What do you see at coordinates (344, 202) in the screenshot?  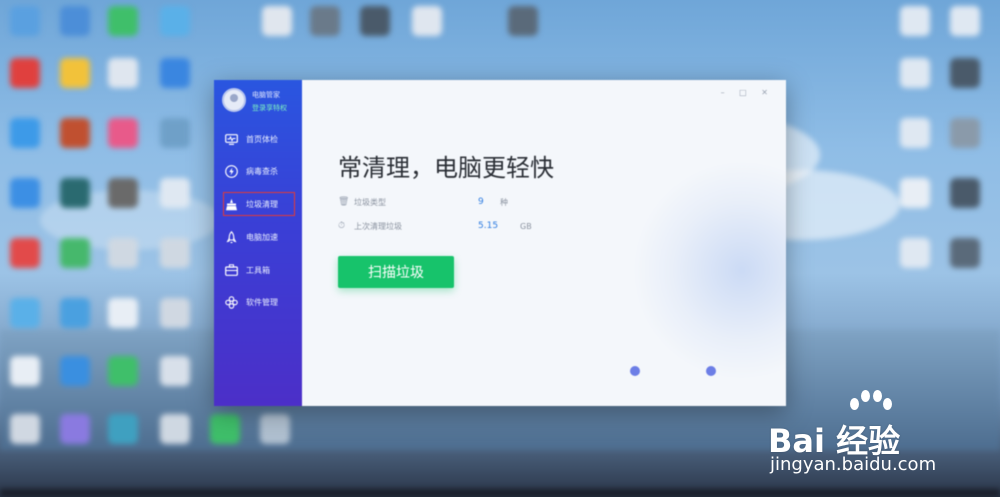 I see `trash-icon: 🗑` at bounding box center [344, 202].